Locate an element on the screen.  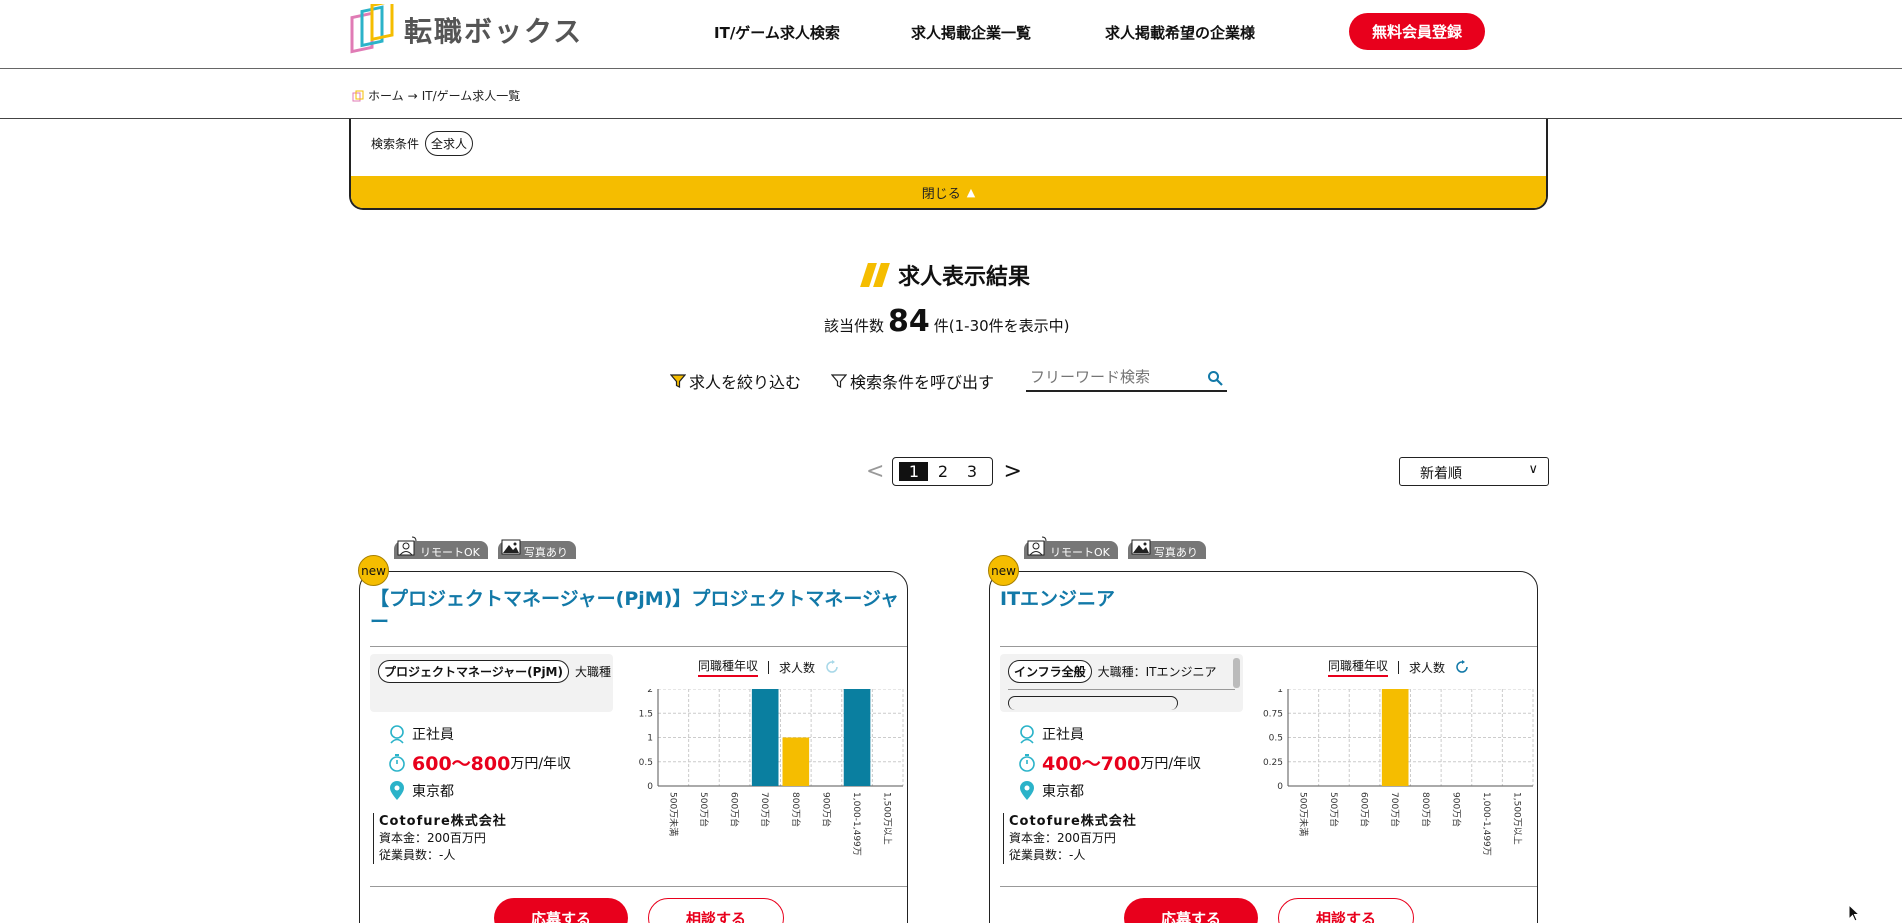
condition-label: 検索条件 is located at coordinates (395, 144).